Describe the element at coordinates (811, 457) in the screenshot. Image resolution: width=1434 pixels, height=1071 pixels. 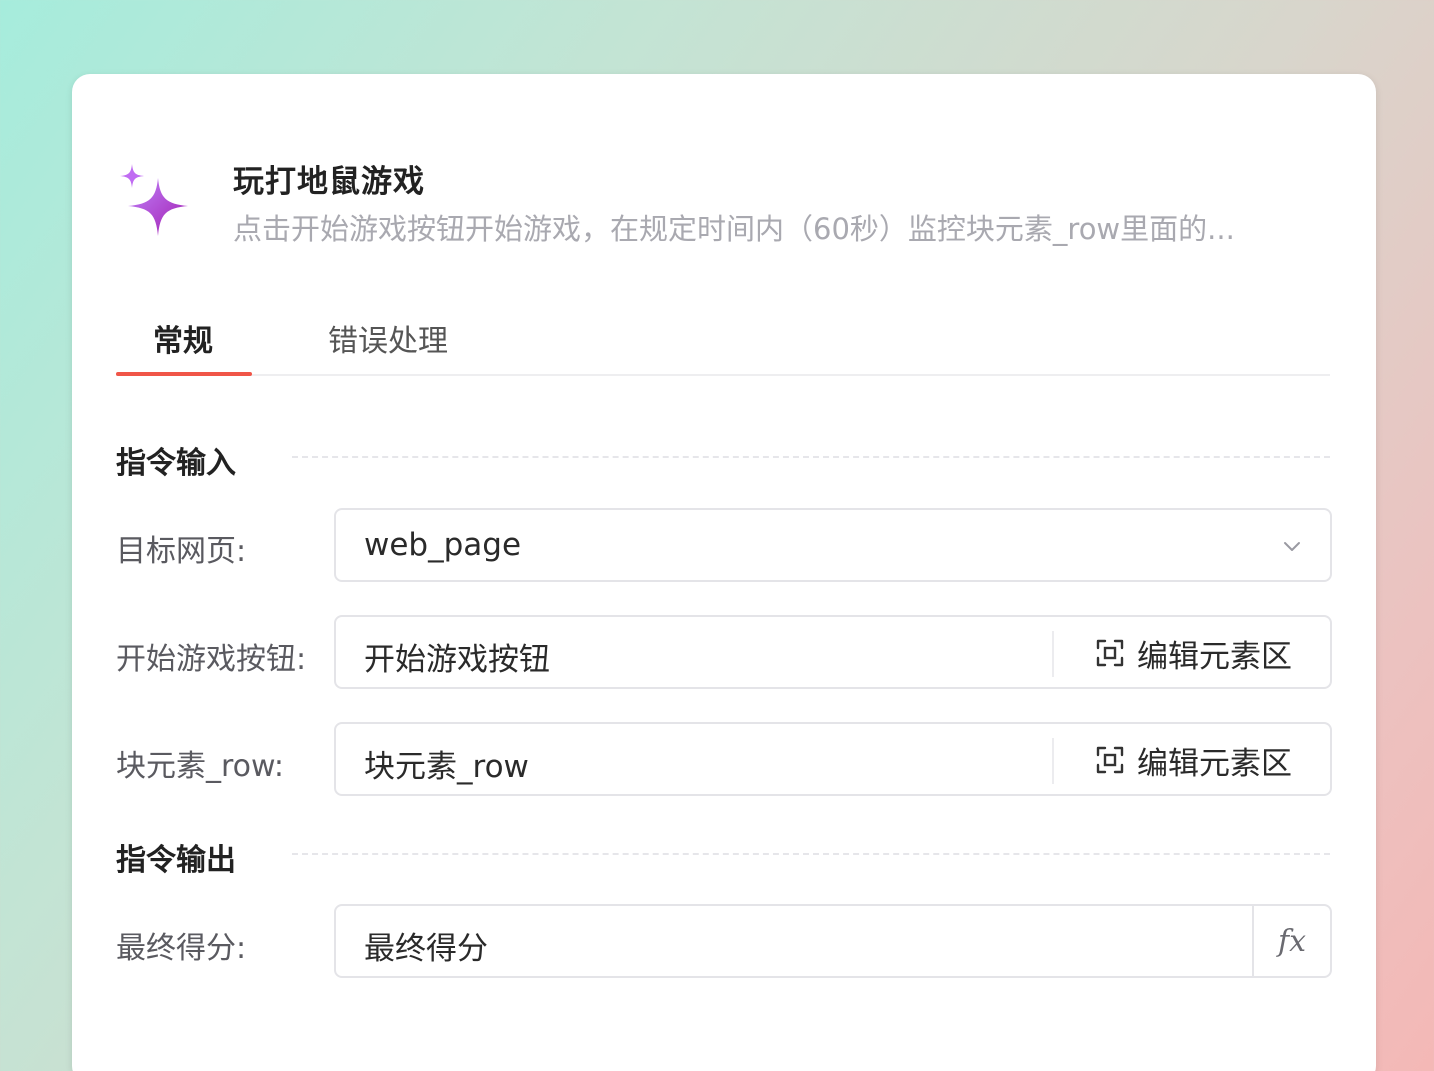
I see `section-divider-input` at that location.